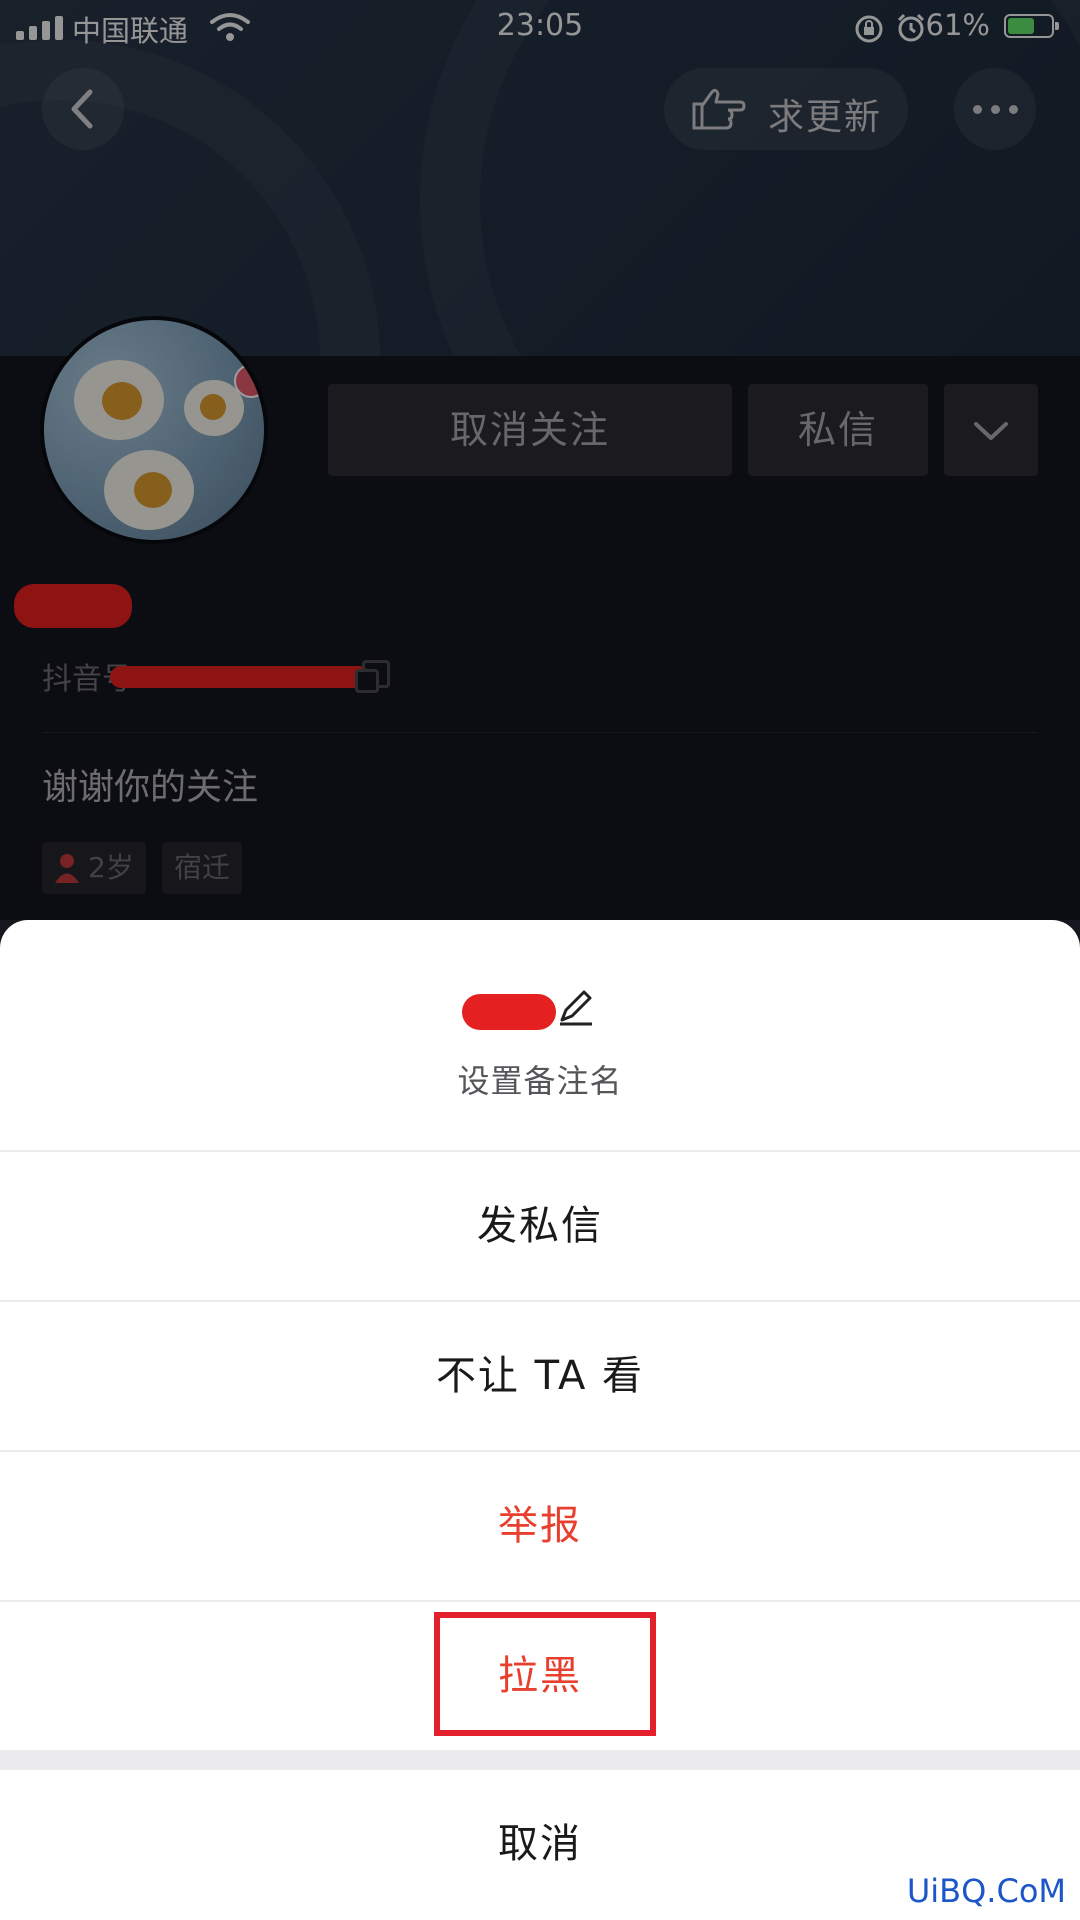 This screenshot has width=1080, height=1920. What do you see at coordinates (540, 1081) in the screenshot?
I see `set-remark-label: 设置备注名` at bounding box center [540, 1081].